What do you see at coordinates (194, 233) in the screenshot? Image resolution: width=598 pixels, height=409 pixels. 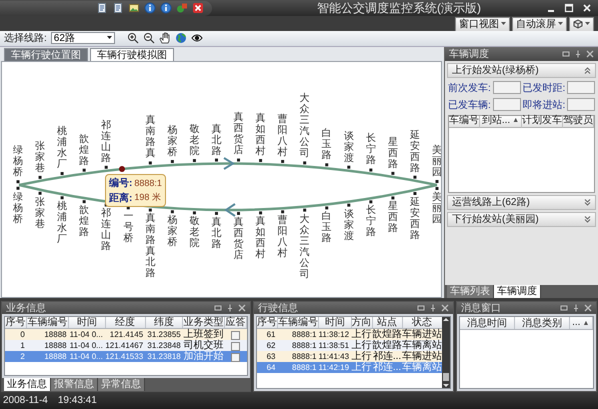 I see `station-label: 敬老院` at bounding box center [194, 233].